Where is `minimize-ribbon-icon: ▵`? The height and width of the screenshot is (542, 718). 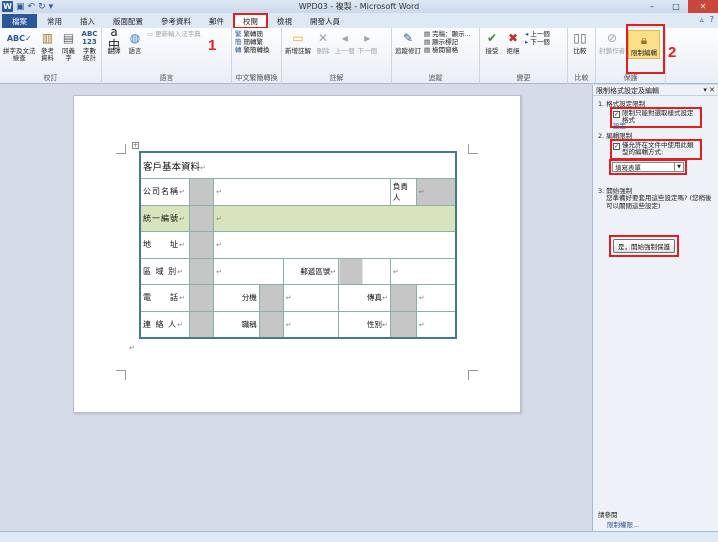
minimize-ribbon-icon: ▵ is located at coordinates (702, 19).